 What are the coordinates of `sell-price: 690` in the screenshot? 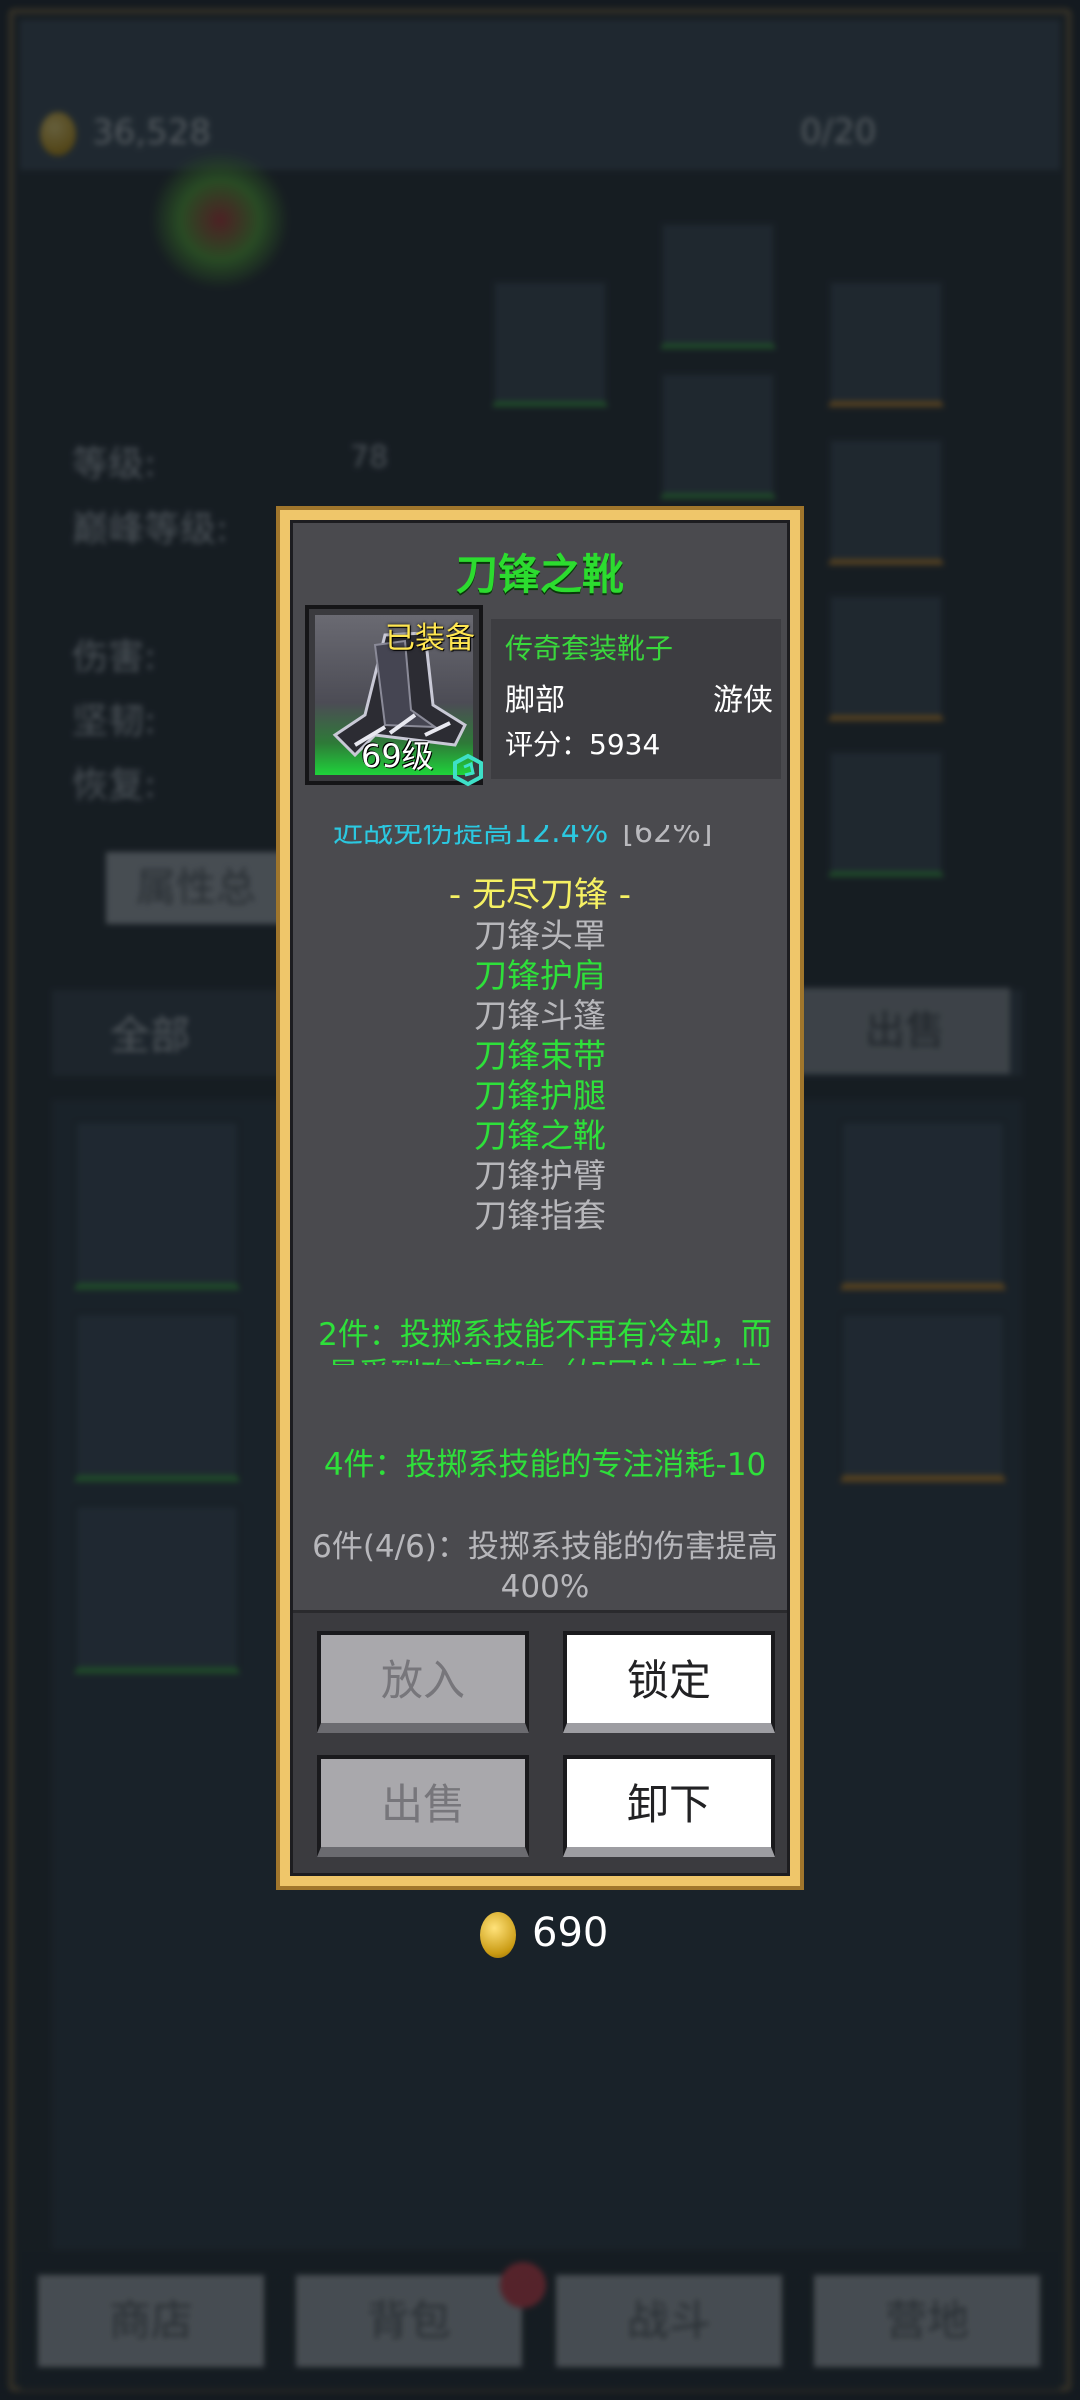 It's located at (544, 1934).